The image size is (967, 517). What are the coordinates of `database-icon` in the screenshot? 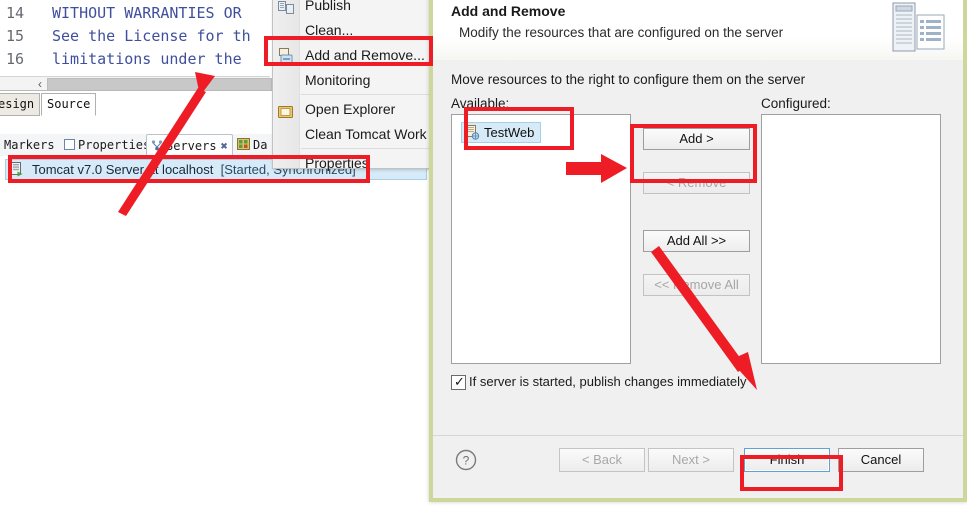 It's located at (243, 146).